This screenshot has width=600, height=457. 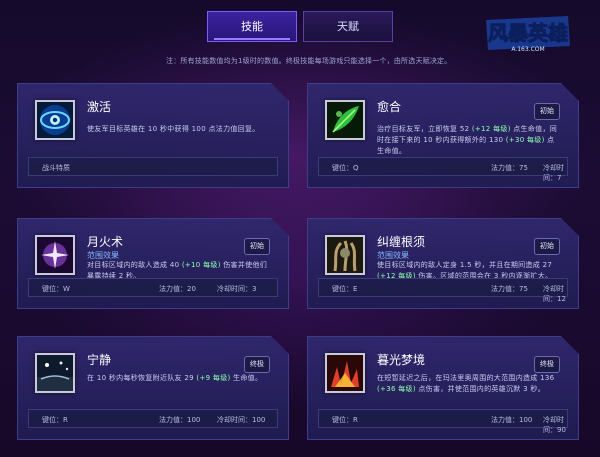 I want to click on eye-icon, so click(x=55, y=120).